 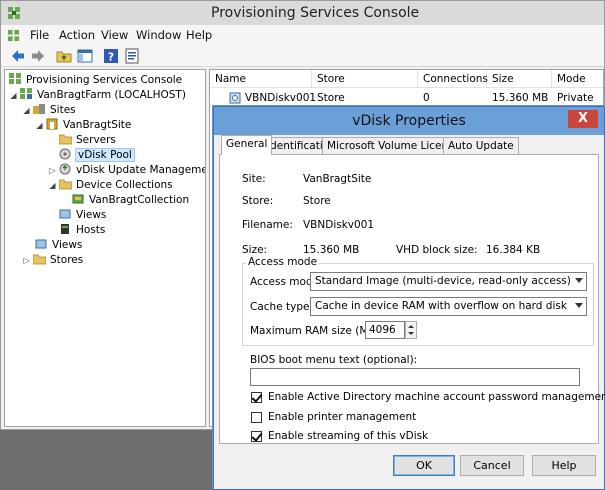 What do you see at coordinates (342, 417) in the screenshot?
I see `printer-management-label: Enable printer management` at bounding box center [342, 417].